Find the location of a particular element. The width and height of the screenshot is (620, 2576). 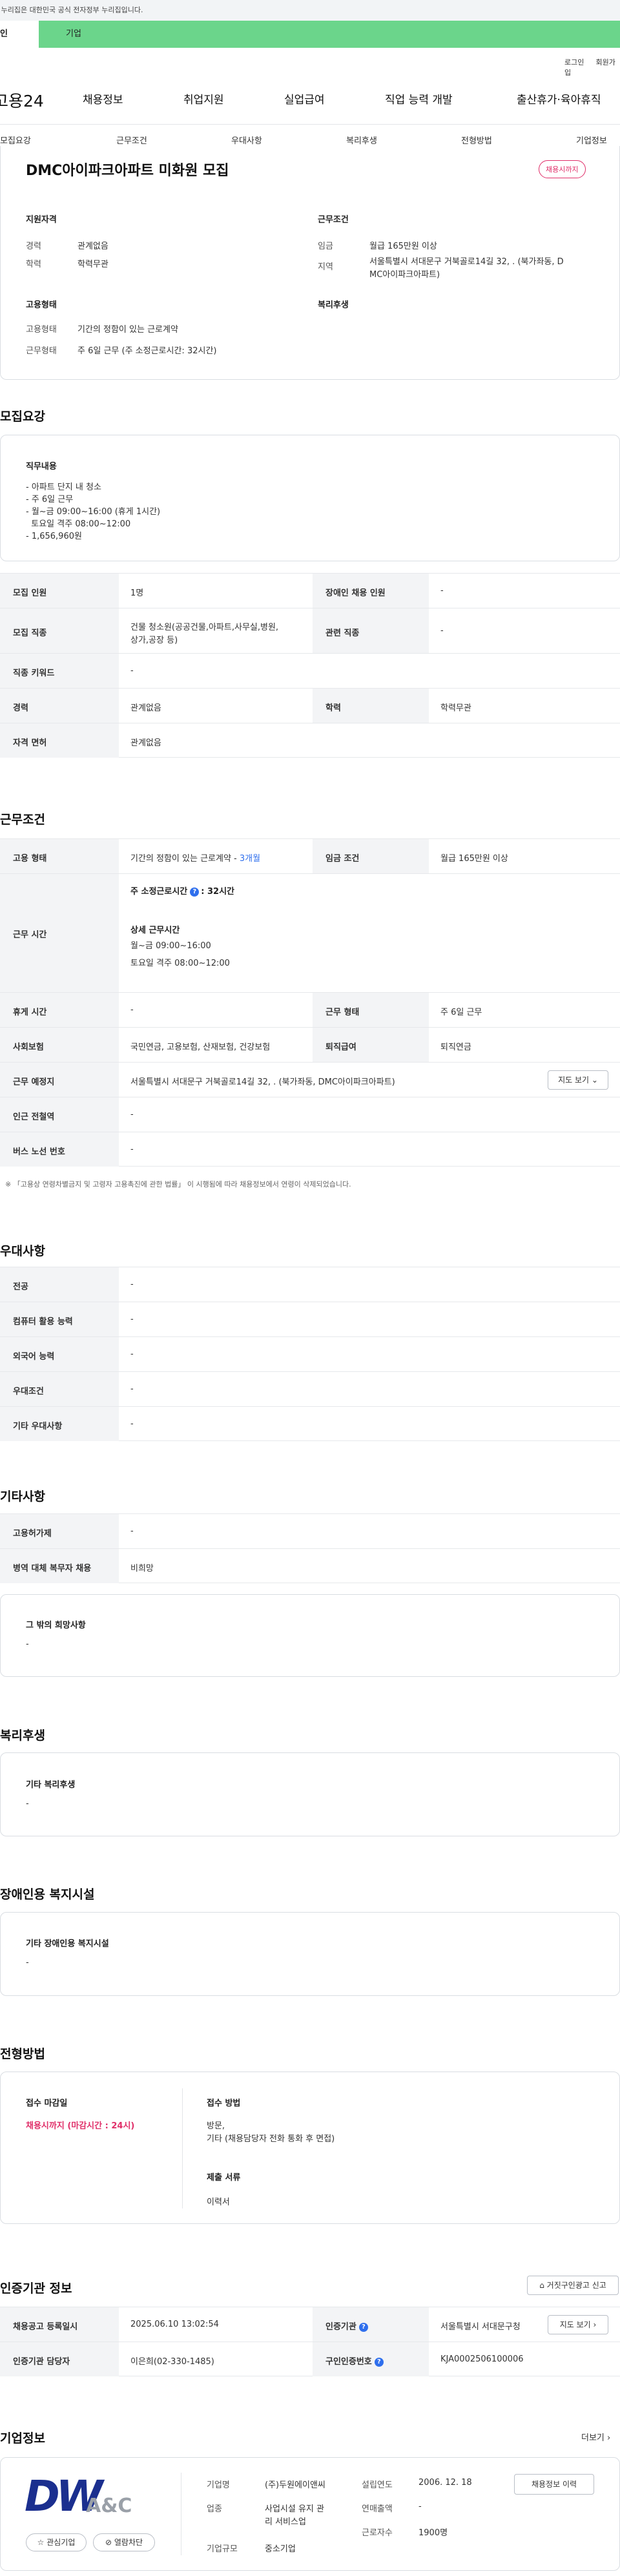

table-row: 직종 키워드 - is located at coordinates (310, 670).